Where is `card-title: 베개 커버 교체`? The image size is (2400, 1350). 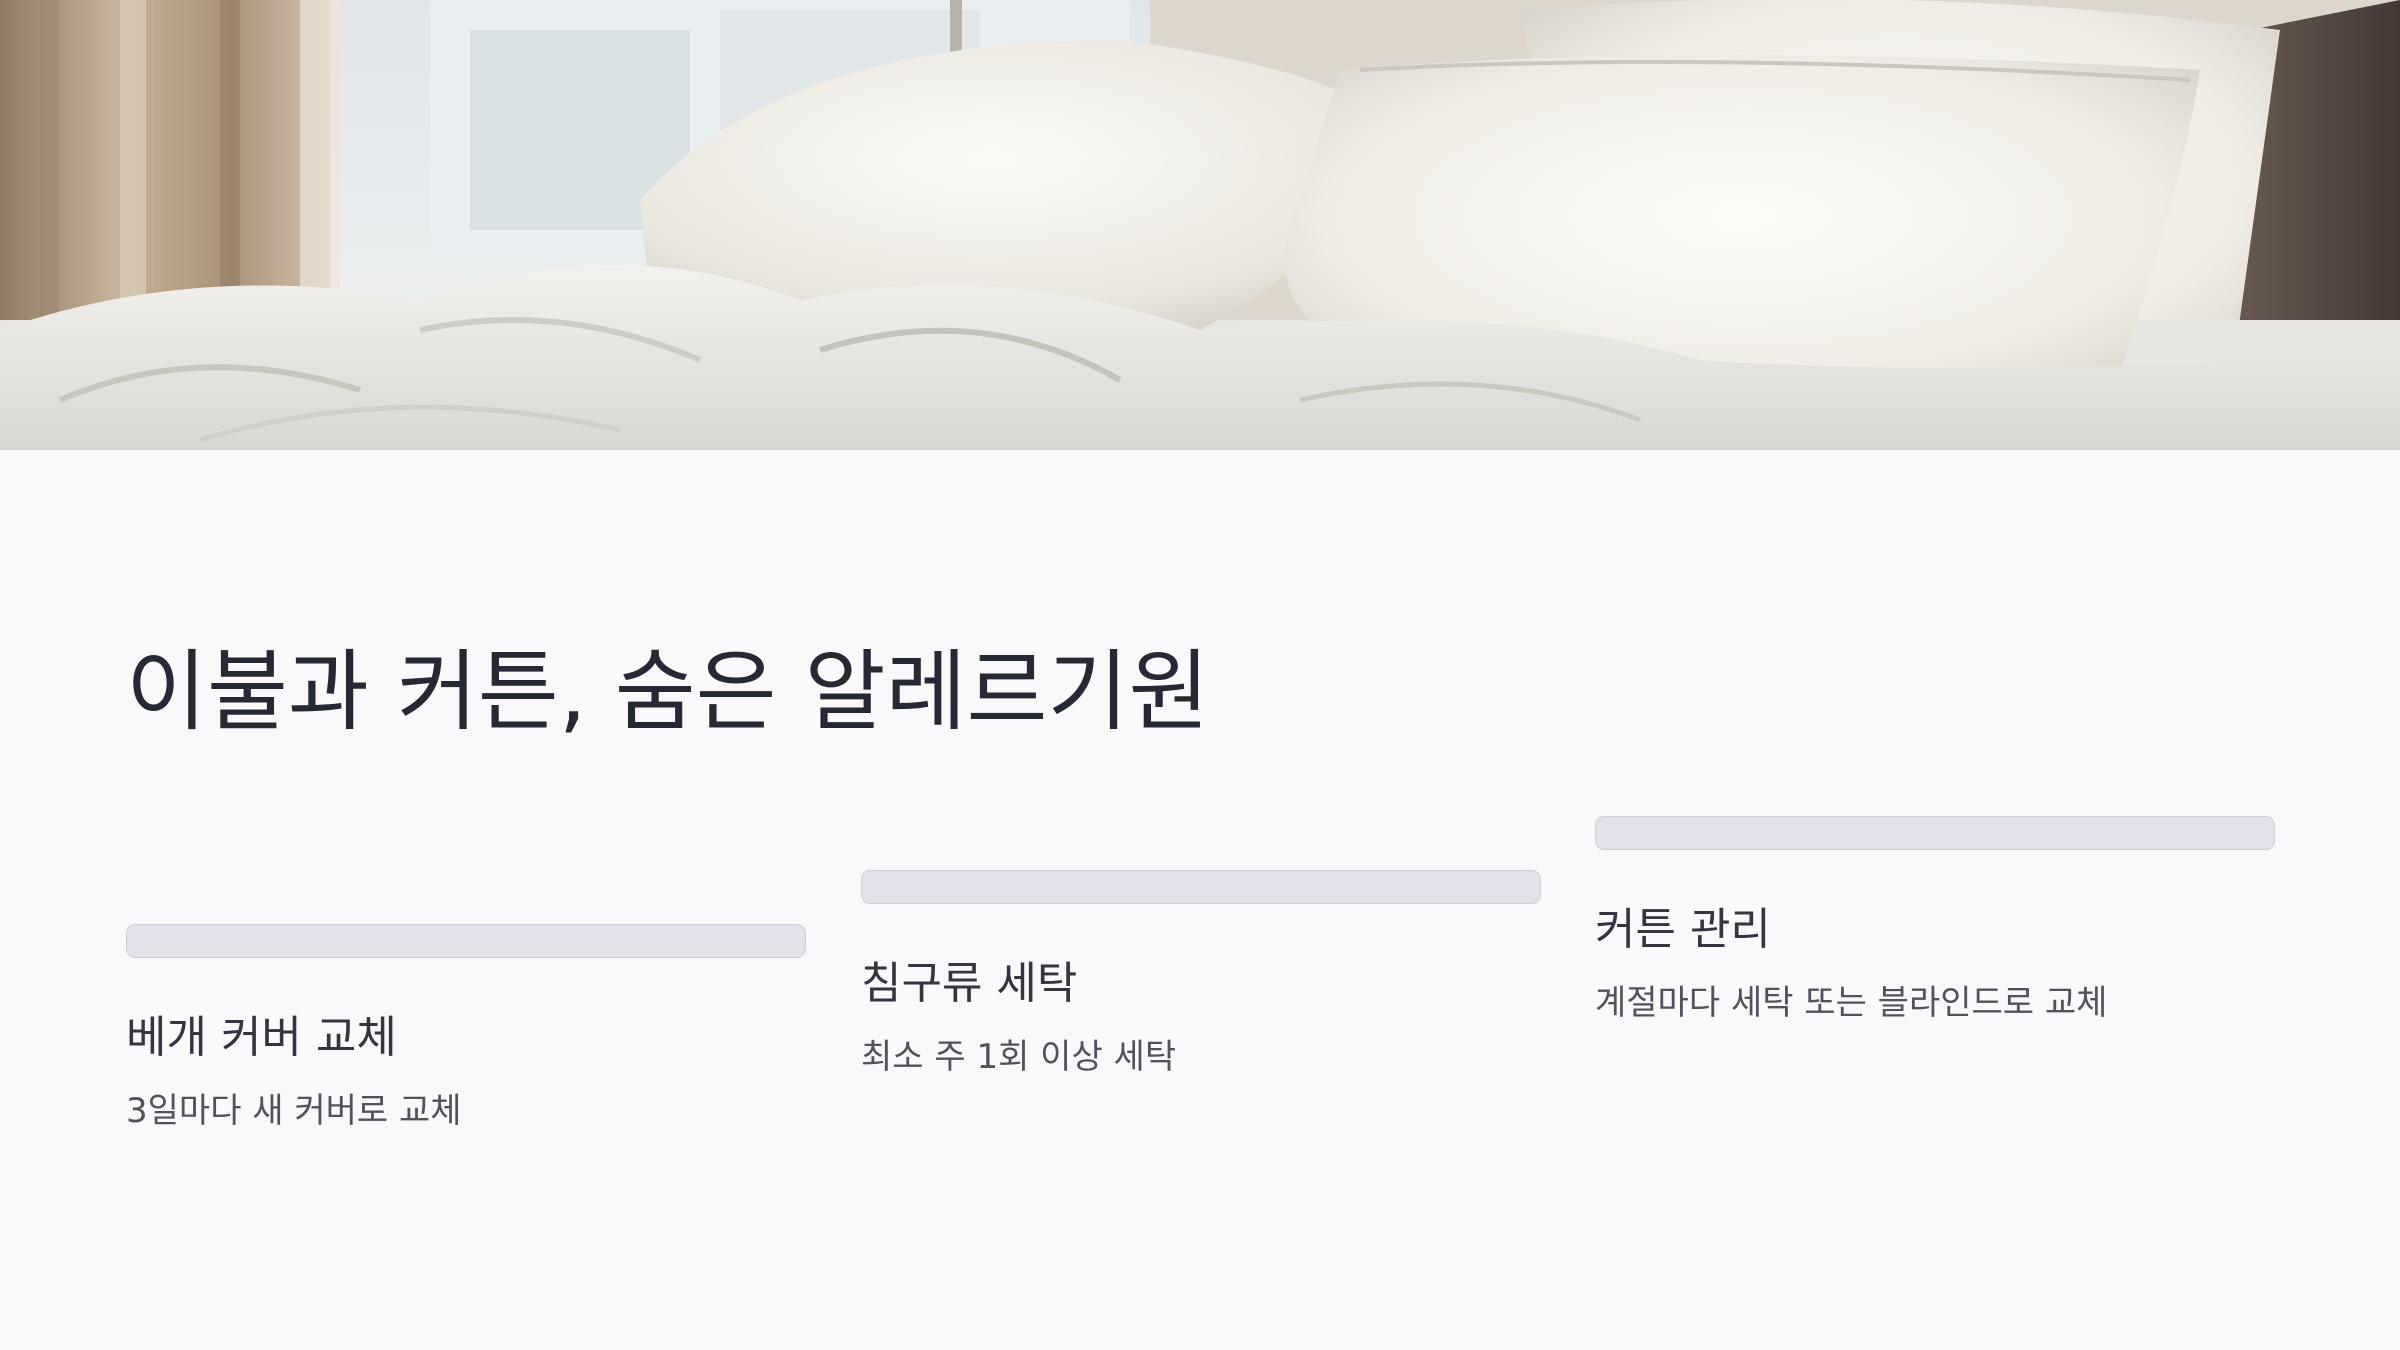 card-title: 베개 커버 교체 is located at coordinates (261, 1037).